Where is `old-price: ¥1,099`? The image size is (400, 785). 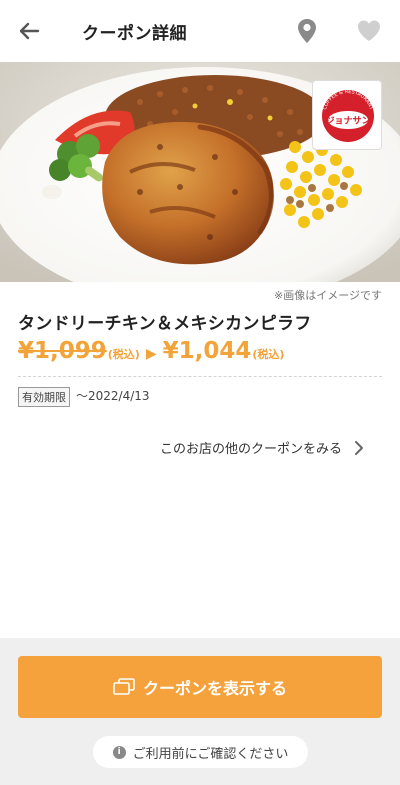
old-price: ¥1,099 is located at coordinates (62, 351).